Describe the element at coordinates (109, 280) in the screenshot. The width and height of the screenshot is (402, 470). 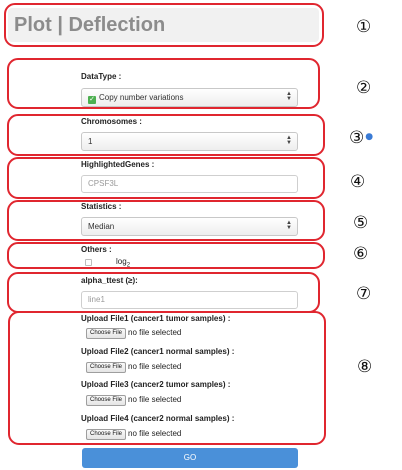
I see `alpha-label: alpha_ttest (≥):` at that location.